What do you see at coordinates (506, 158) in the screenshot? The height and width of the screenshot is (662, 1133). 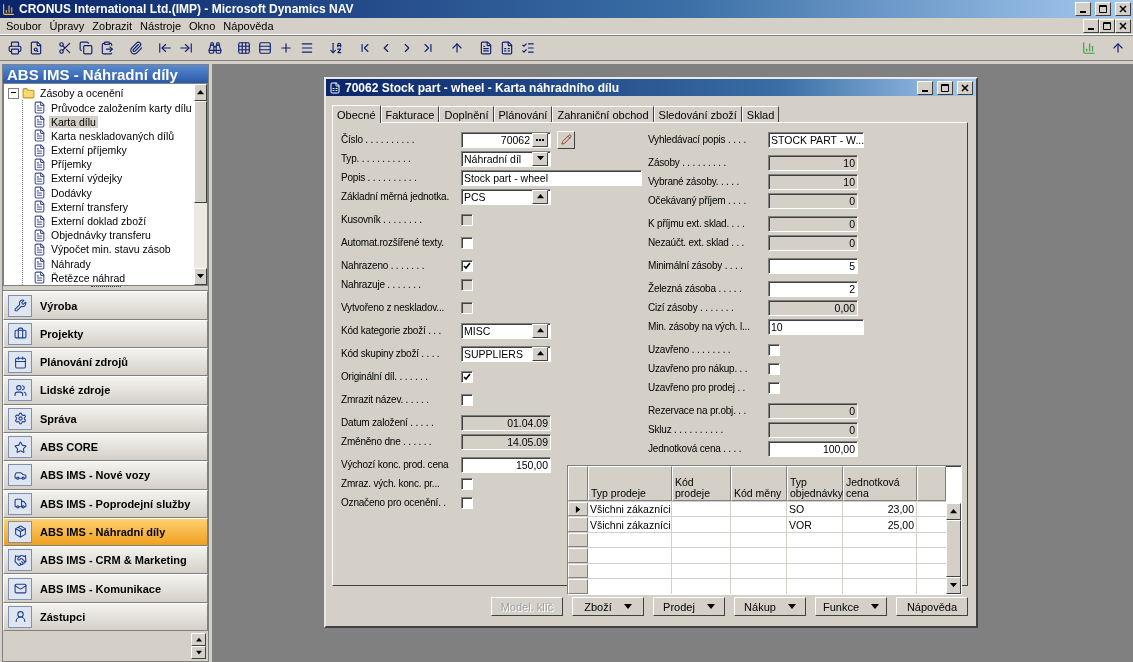 I see `dropdown-field: Náhradní díl` at bounding box center [506, 158].